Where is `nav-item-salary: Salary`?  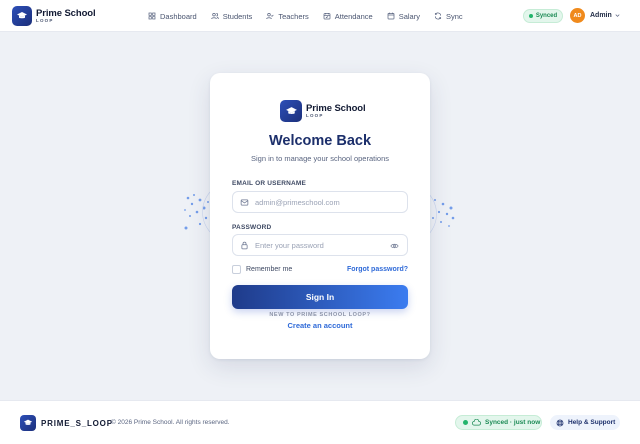
nav-item-salary: Salary is located at coordinates (403, 16).